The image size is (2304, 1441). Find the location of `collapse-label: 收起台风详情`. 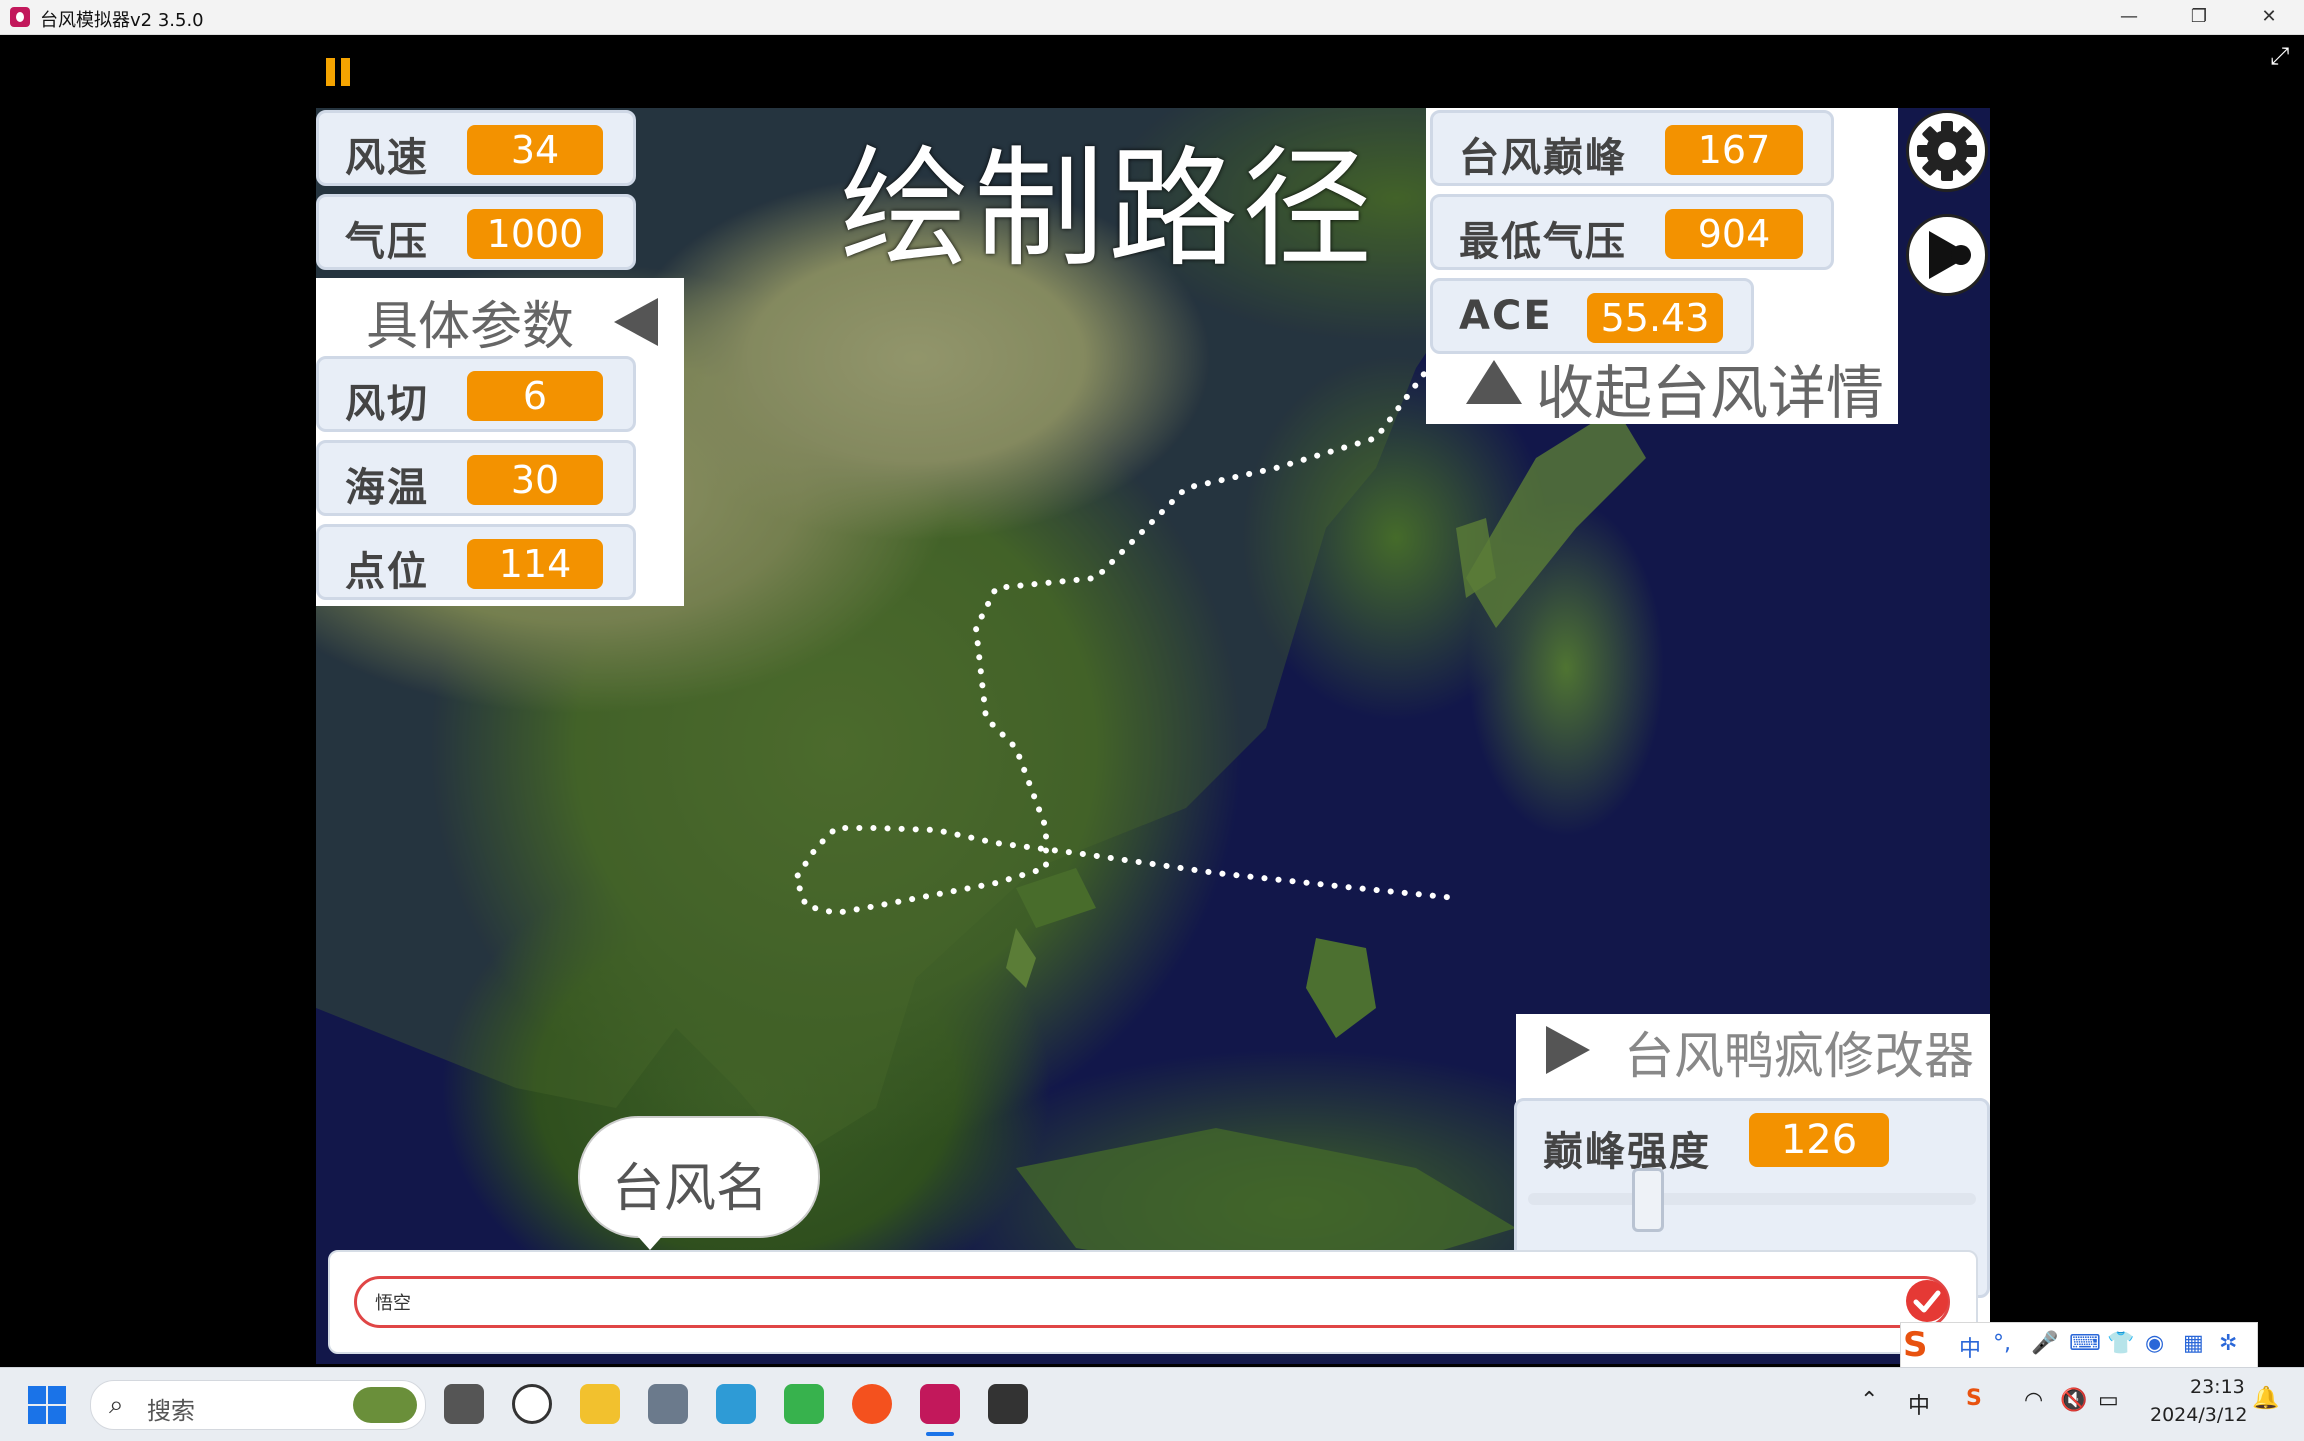

collapse-label: 收起台风详情 is located at coordinates (1710, 393).